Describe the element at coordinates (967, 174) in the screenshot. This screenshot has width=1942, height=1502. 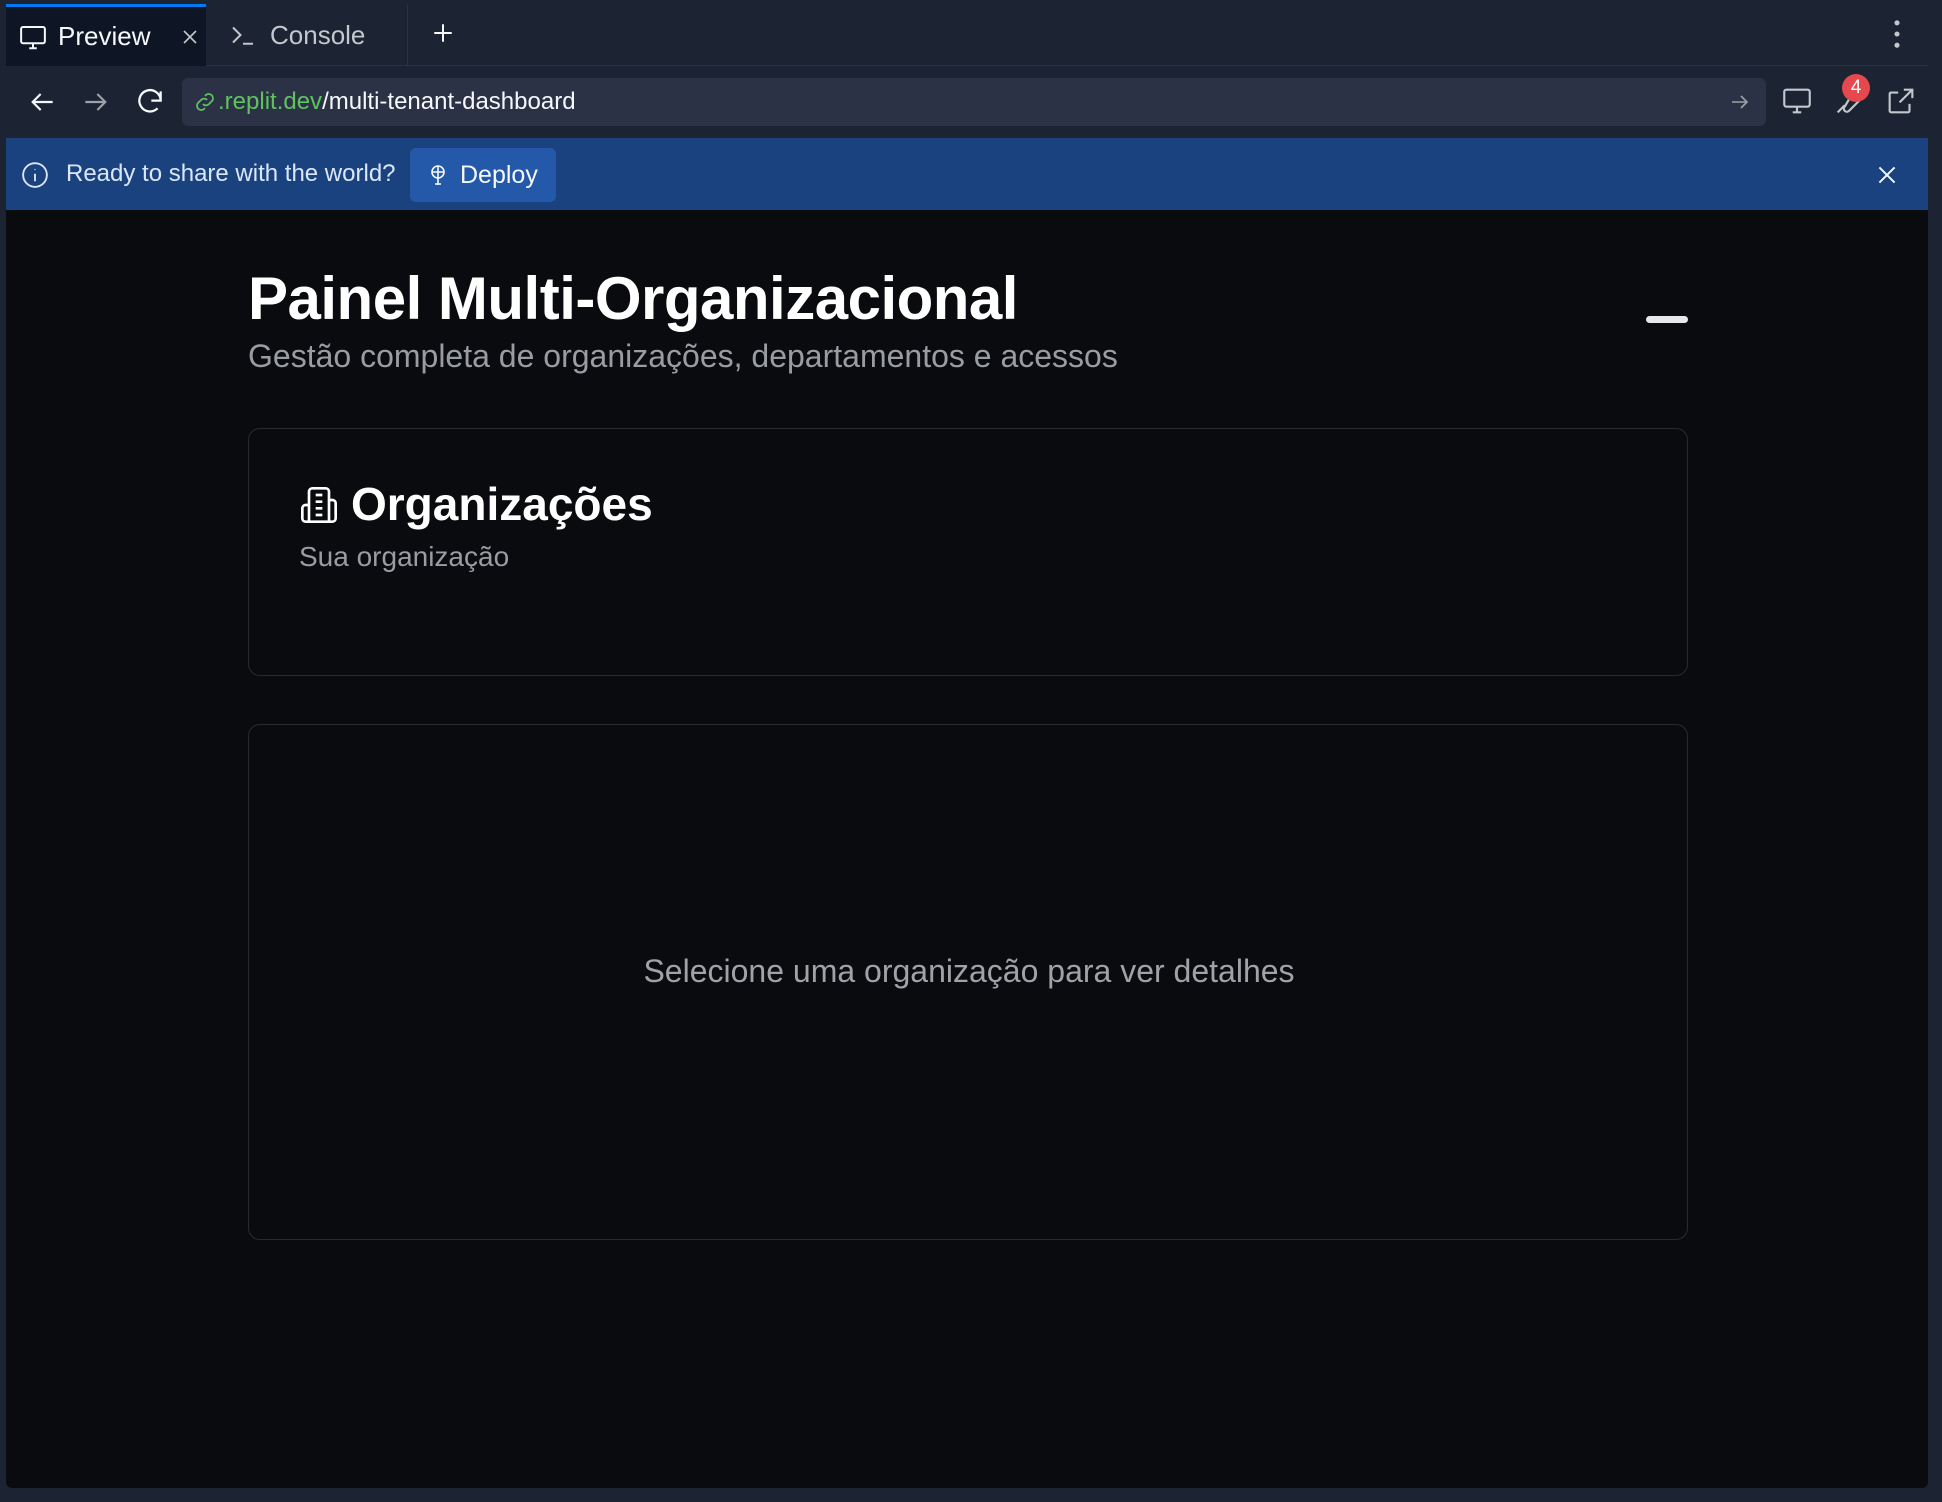
I see `deploy-banner: Ready to share with the world? Deploy` at that location.